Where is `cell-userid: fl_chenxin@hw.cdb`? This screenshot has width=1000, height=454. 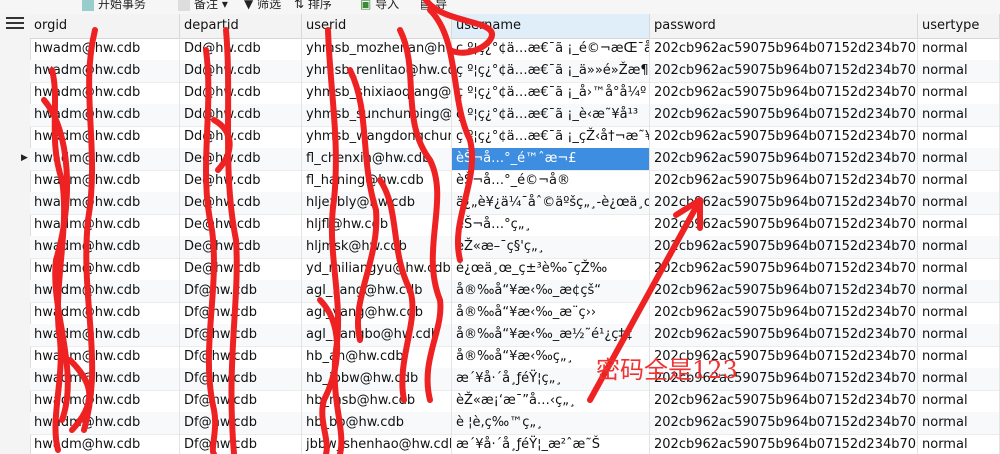
cell-userid: fl_chenxin@hw.cdb is located at coordinates (377, 159).